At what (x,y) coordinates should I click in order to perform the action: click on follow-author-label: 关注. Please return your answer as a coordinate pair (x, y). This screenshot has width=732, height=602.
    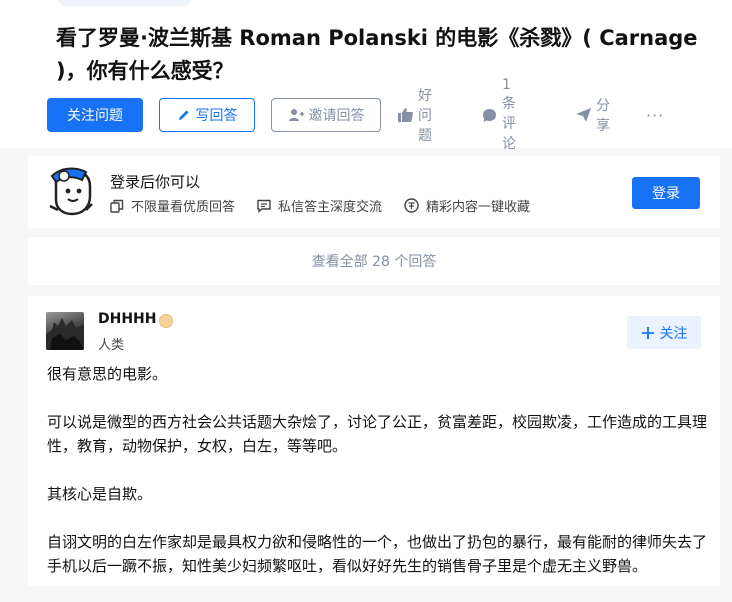
    Looking at the image, I should click on (673, 333).